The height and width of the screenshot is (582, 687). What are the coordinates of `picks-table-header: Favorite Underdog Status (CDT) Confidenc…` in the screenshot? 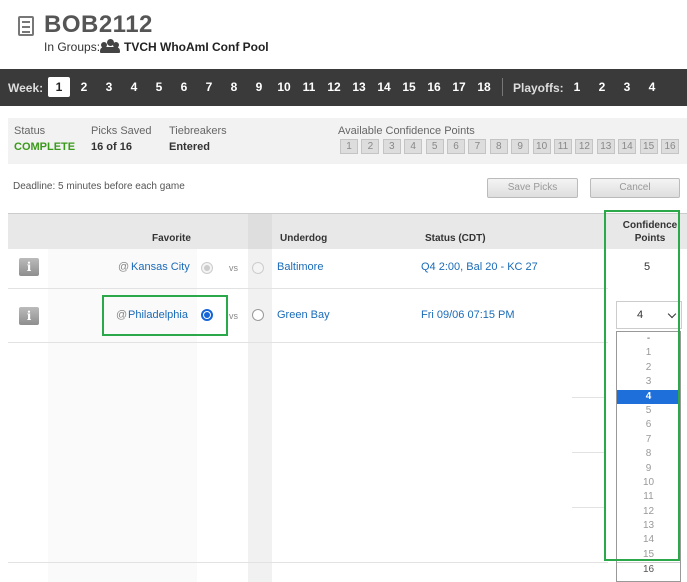 It's located at (347, 231).